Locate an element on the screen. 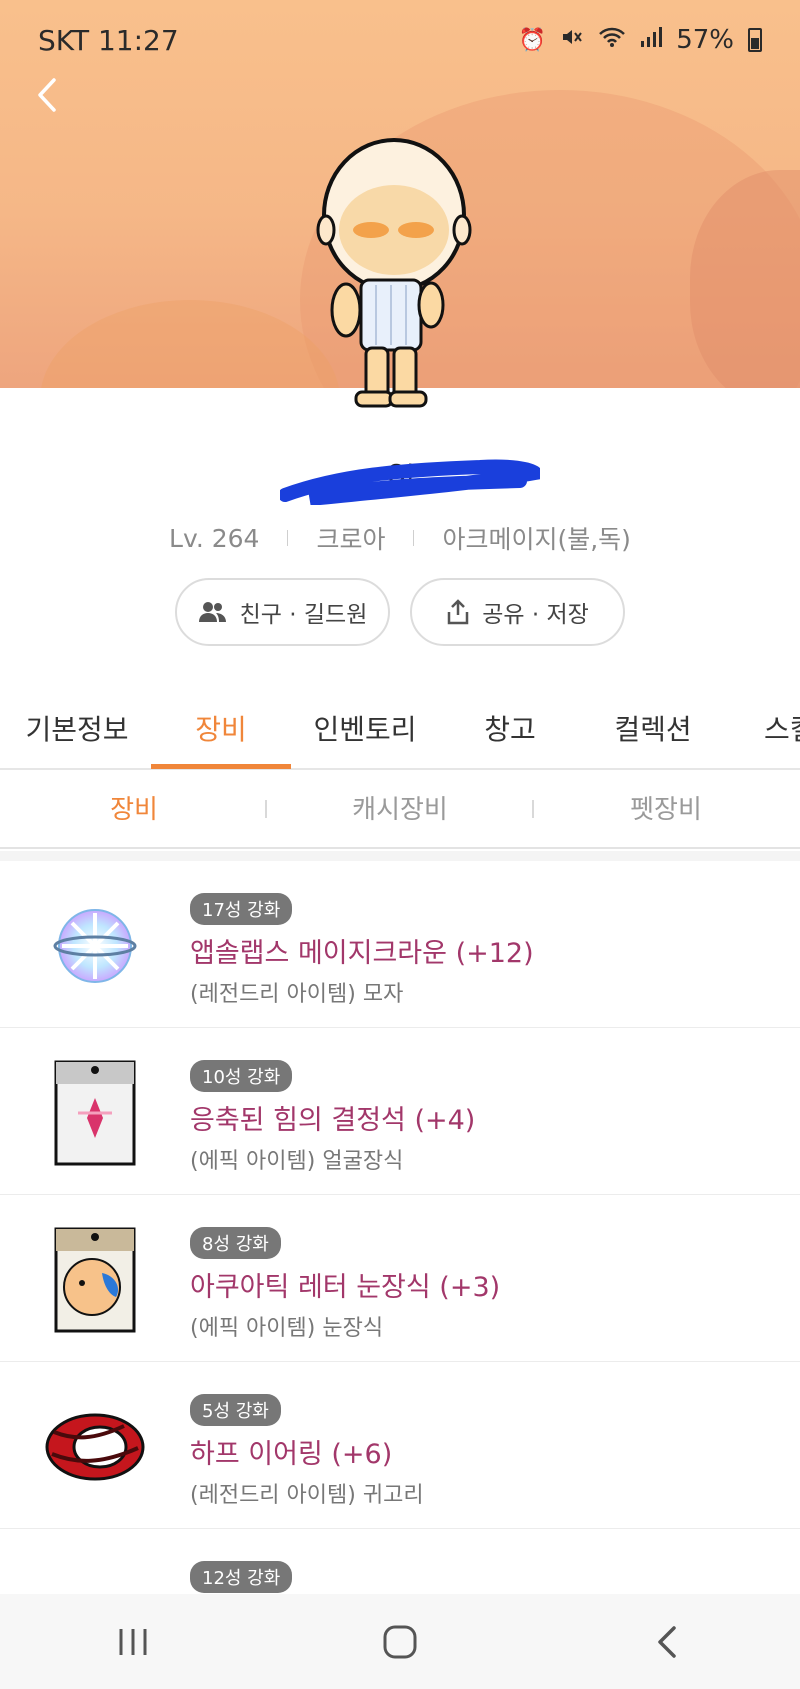 The image size is (800, 1689). home-button is located at coordinates (400, 1642).